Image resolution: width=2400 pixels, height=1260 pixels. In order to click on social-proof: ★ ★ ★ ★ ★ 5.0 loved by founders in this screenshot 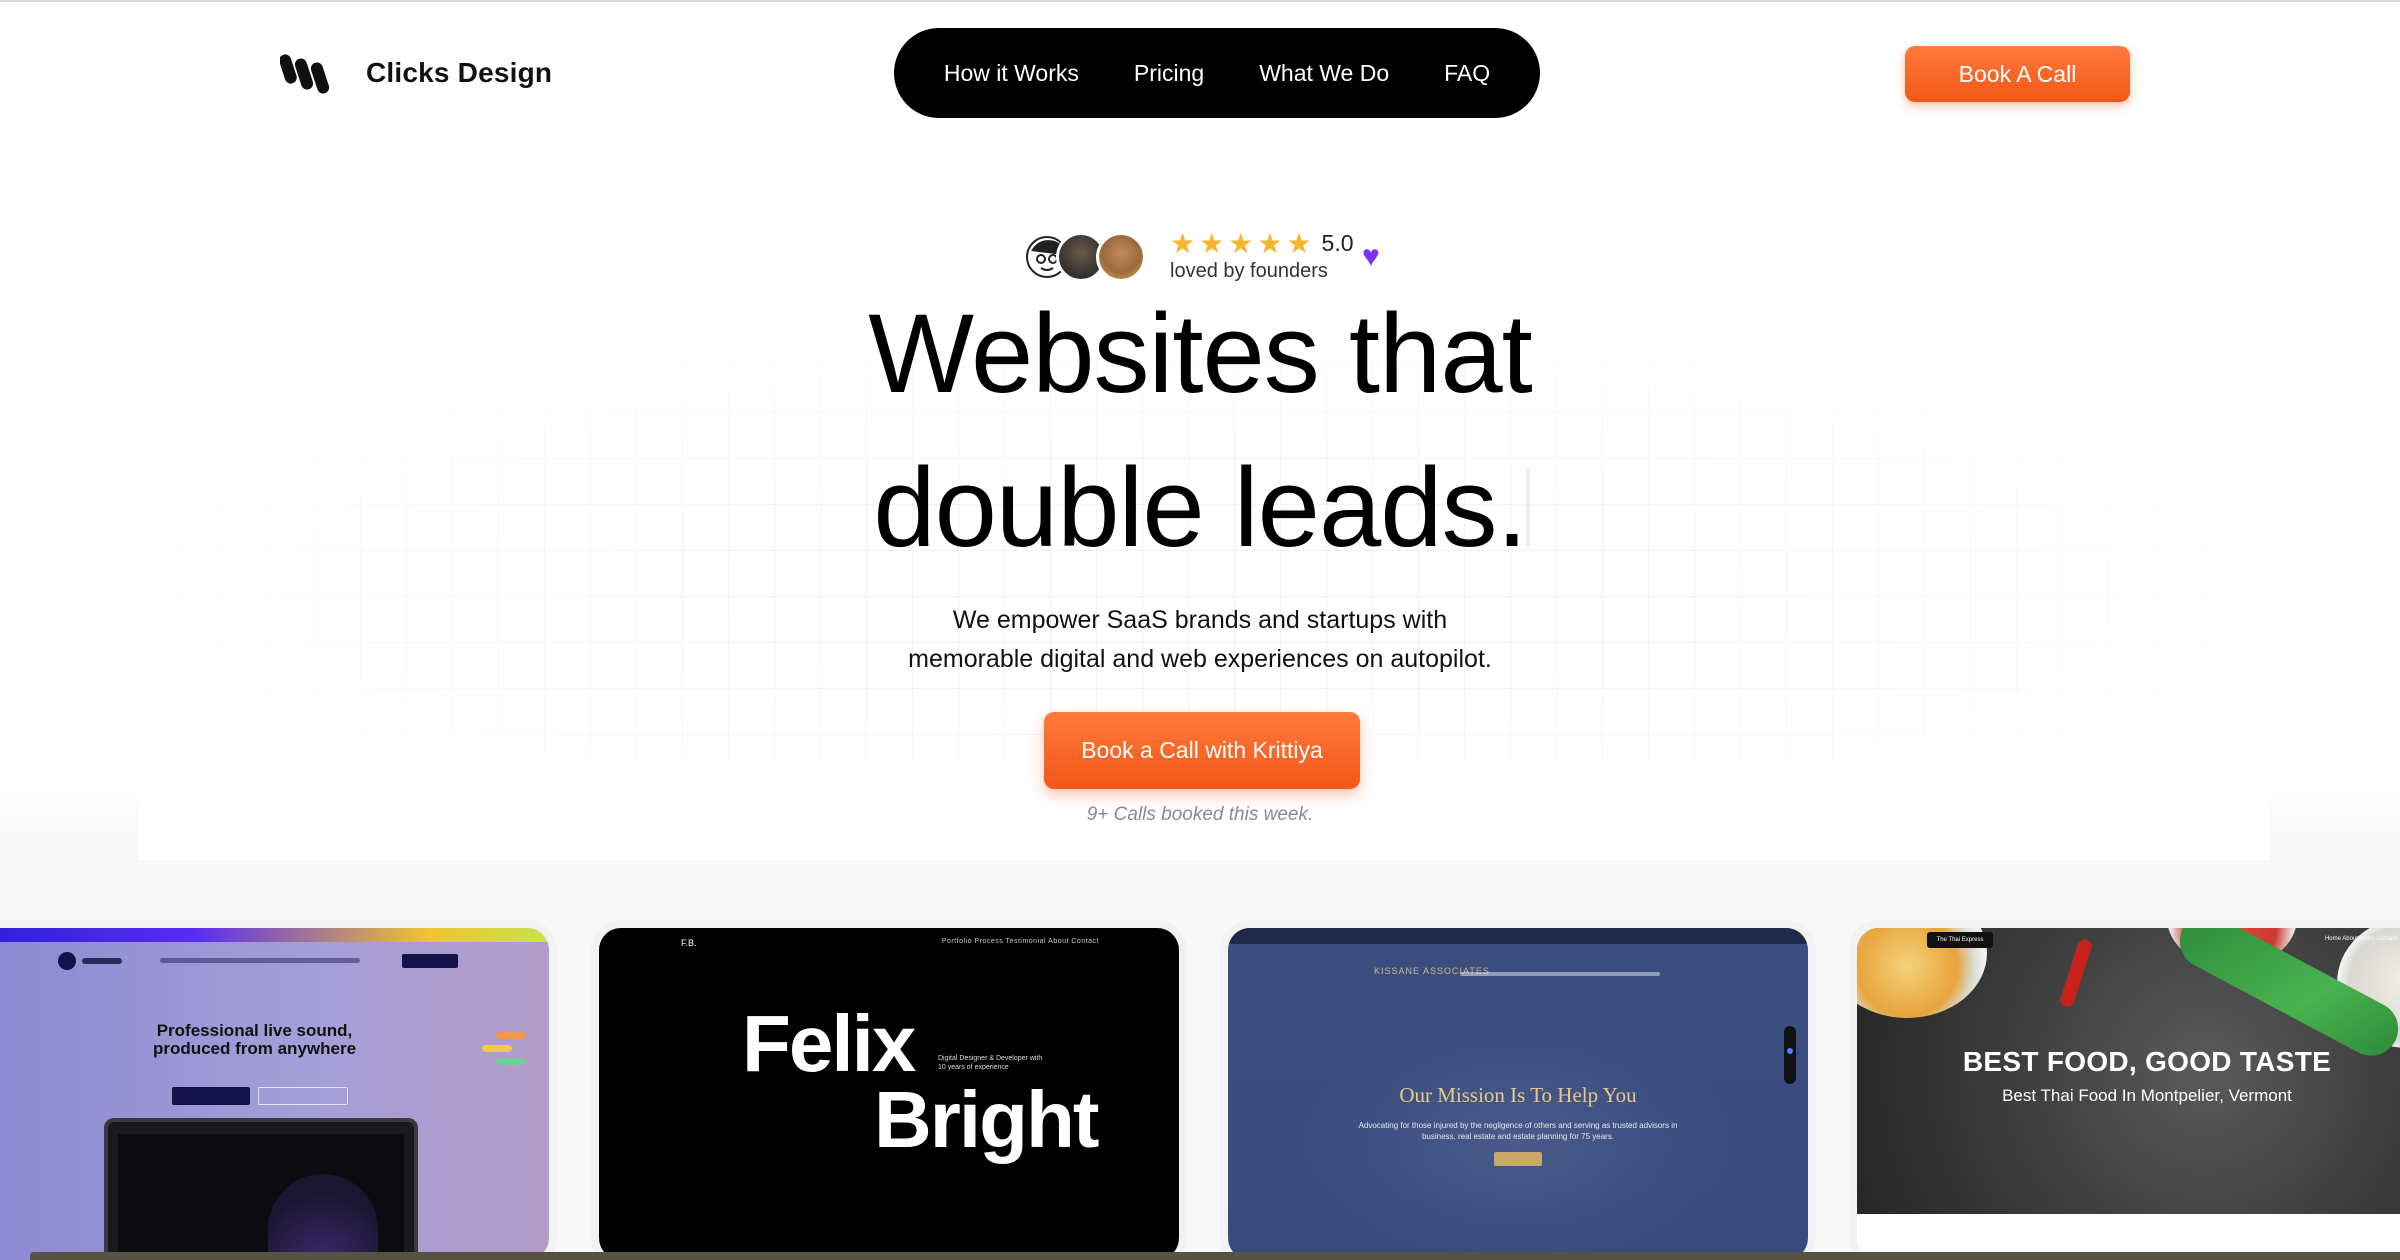, I will do `click(1188, 256)`.